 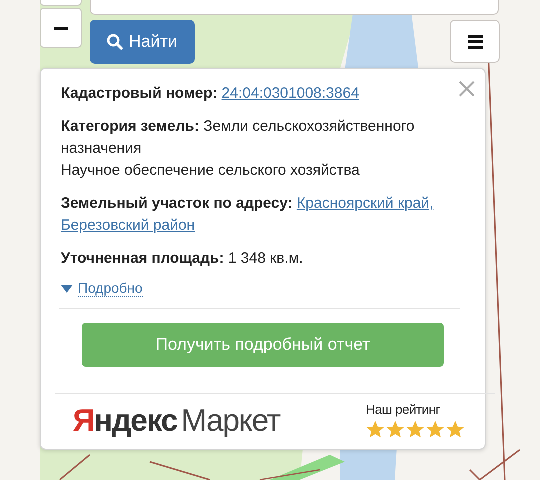 I want to click on zoom-out-button, so click(x=61, y=28).